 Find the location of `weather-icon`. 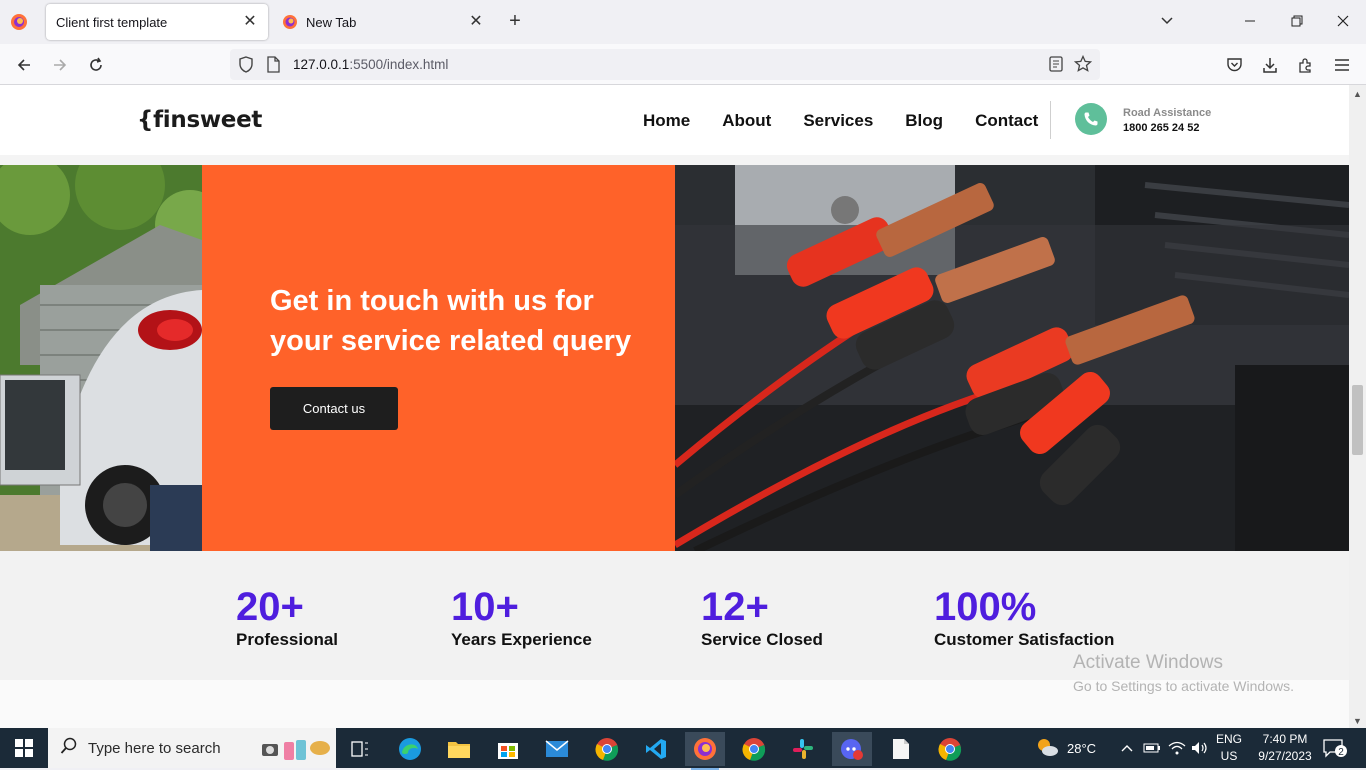

weather-icon is located at coordinates (1047, 748).